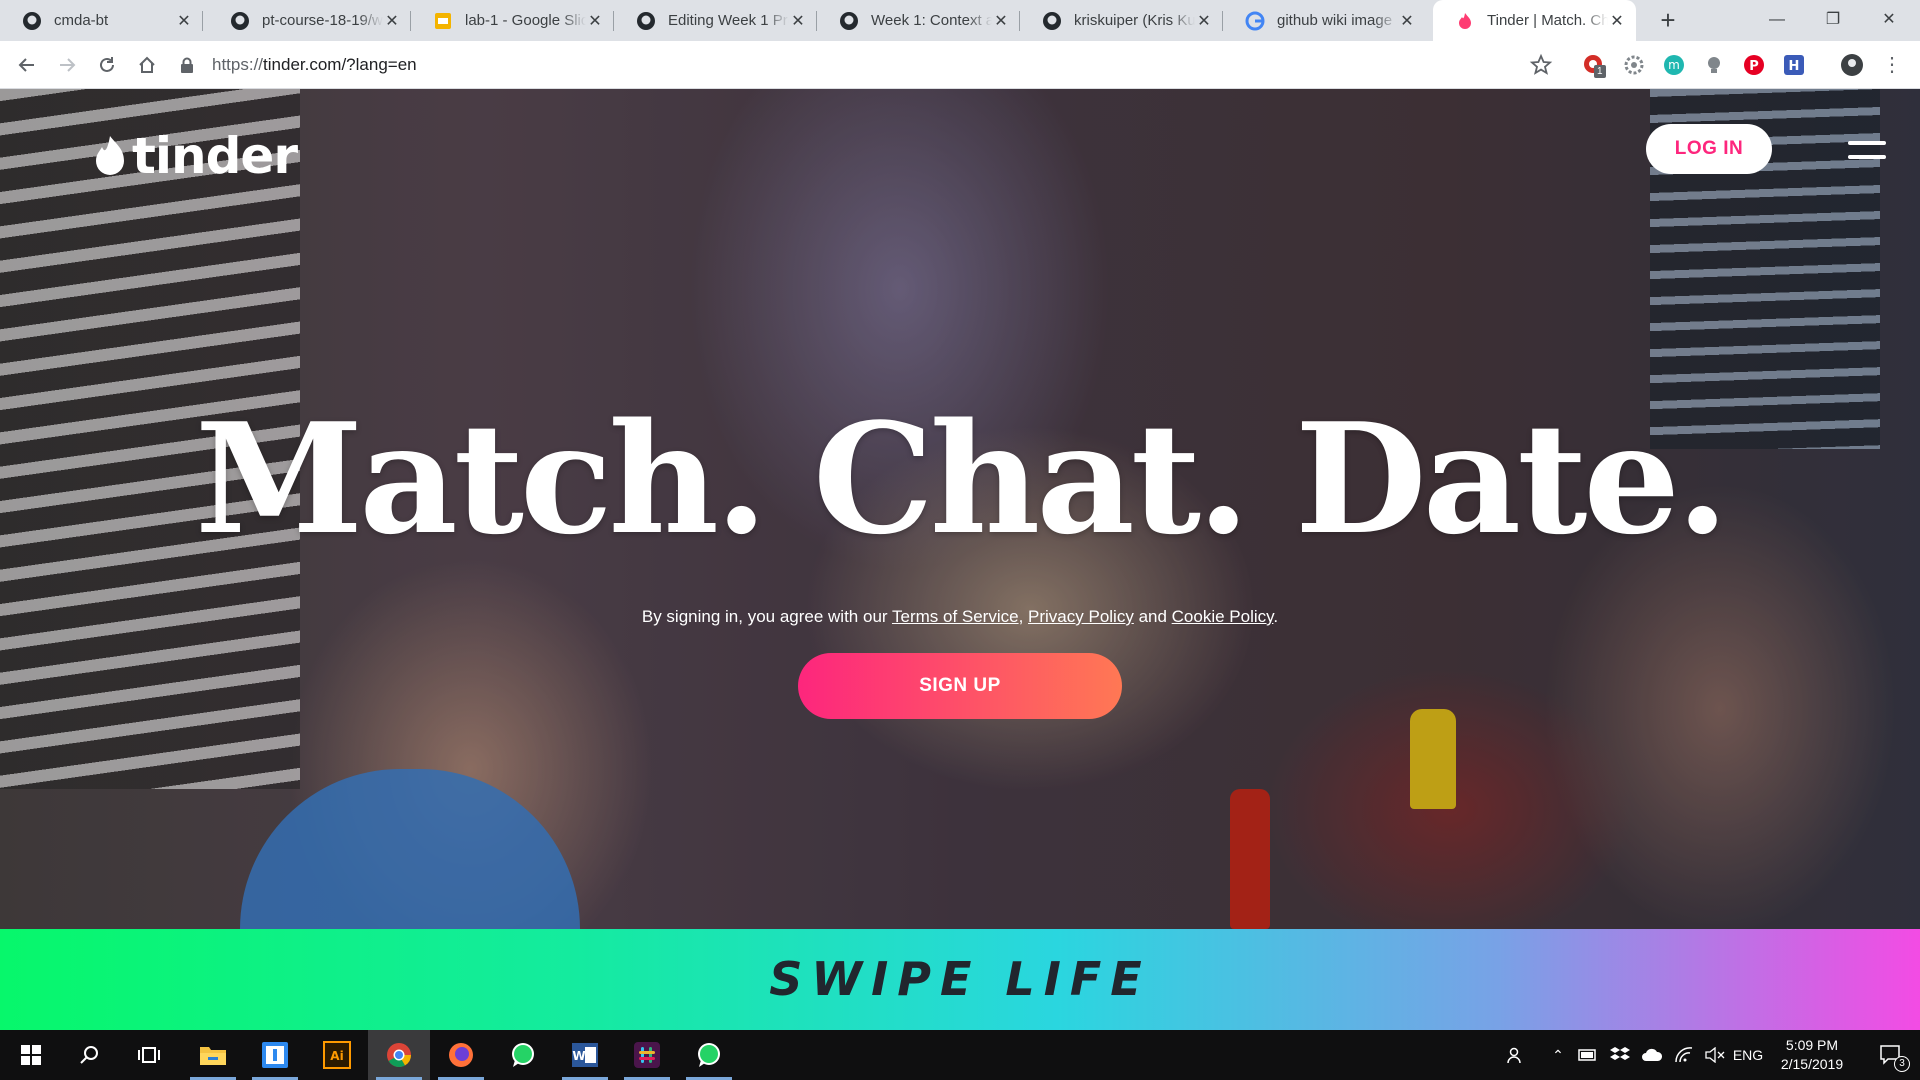 The width and height of the screenshot is (1920, 1080). What do you see at coordinates (960, 1055) in the screenshot?
I see `windows-taskbar: Ai W ⌃ ENG 5:09 PM 2/15/2019 3` at bounding box center [960, 1055].